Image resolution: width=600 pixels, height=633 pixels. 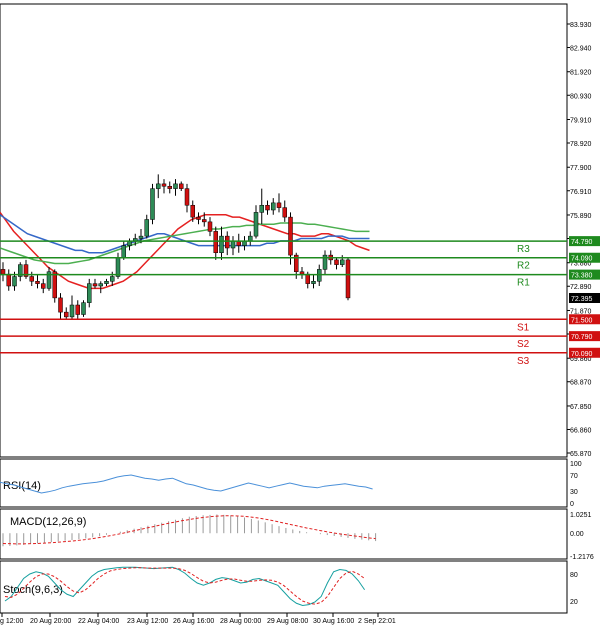 I want to click on level-price-label: 70.090, so click(x=582, y=354).